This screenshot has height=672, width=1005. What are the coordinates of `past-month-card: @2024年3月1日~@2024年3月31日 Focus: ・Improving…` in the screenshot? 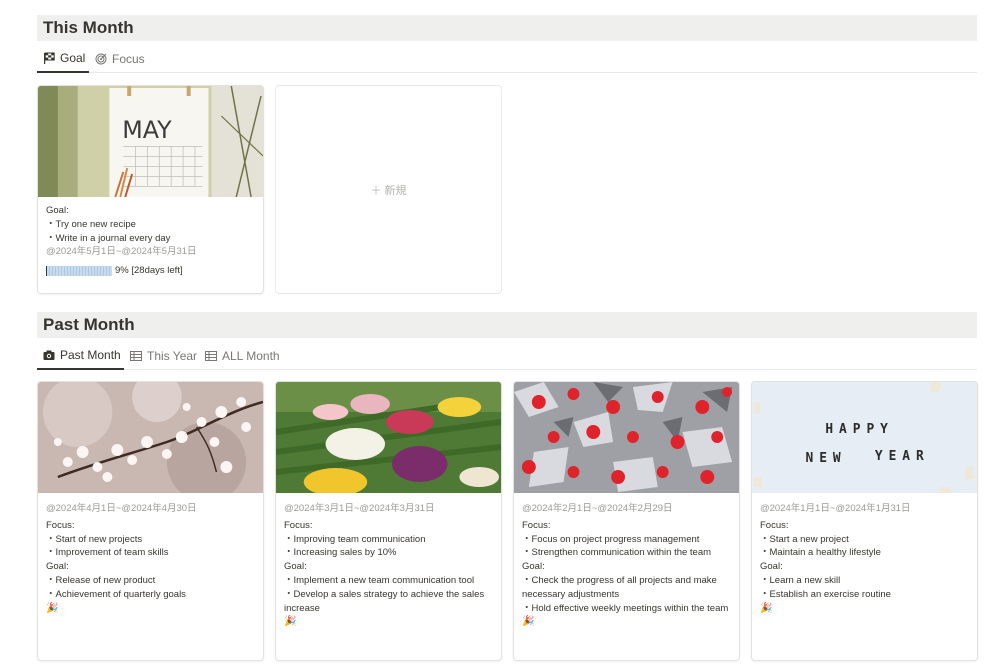 It's located at (388, 521).